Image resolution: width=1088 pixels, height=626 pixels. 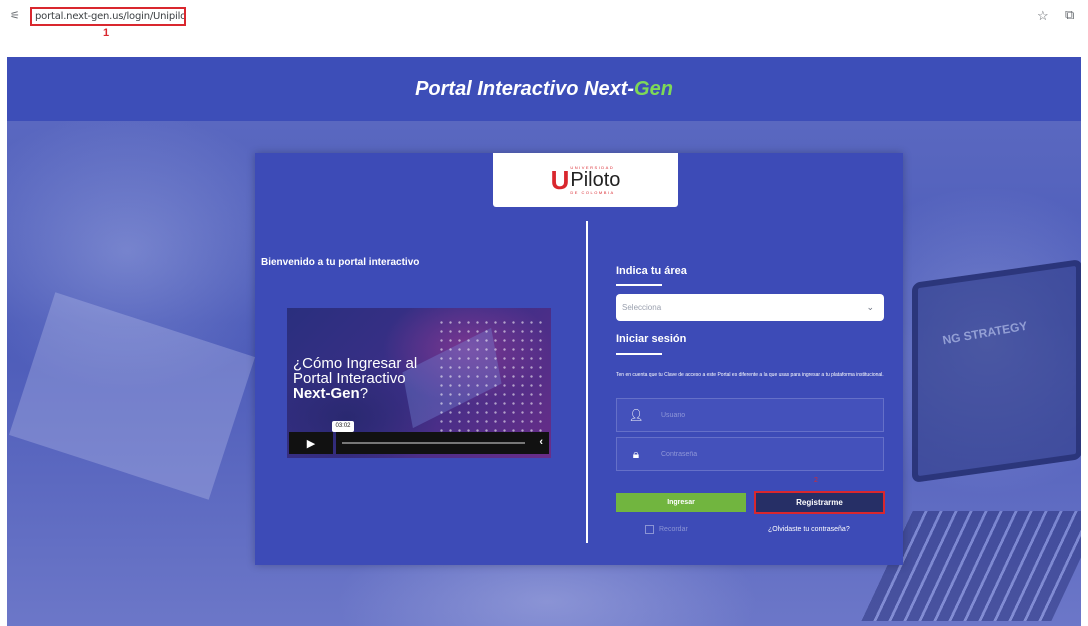 I want to click on user-icon: 👤︎, so click(x=636, y=415).